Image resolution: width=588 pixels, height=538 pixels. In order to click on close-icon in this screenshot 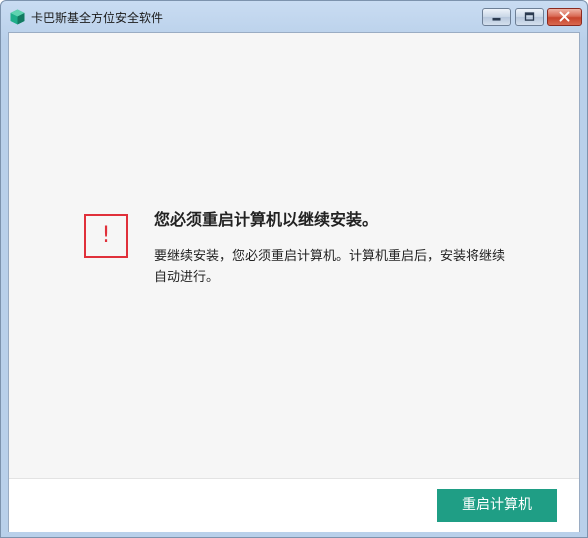, I will do `click(564, 16)`.